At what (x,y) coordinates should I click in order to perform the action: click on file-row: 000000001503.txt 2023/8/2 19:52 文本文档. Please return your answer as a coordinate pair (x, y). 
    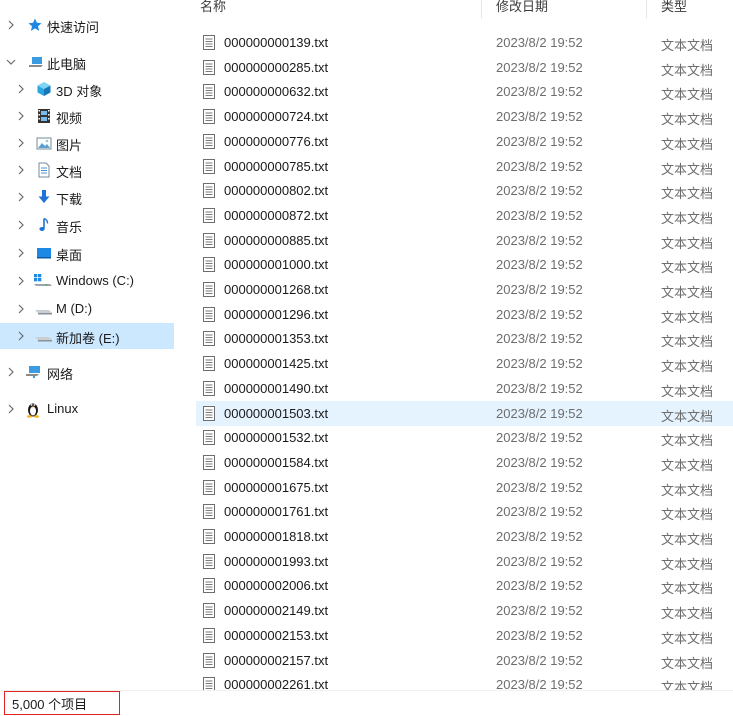
    Looking at the image, I should click on (464, 413).